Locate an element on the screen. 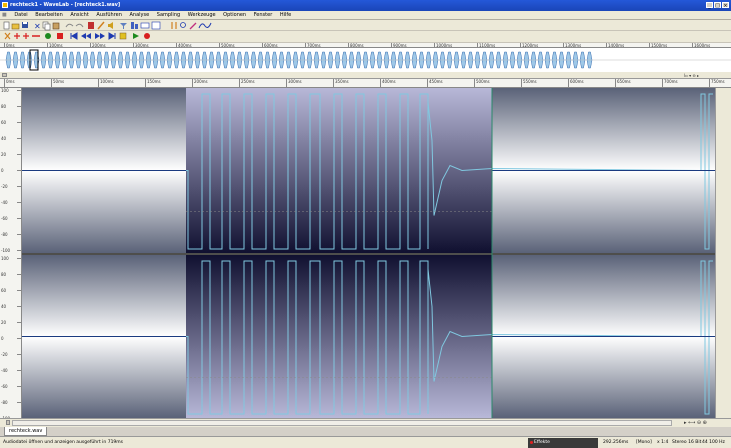 The height and width of the screenshot is (448, 731). scroll-left-button is located at coordinates (8, 422).